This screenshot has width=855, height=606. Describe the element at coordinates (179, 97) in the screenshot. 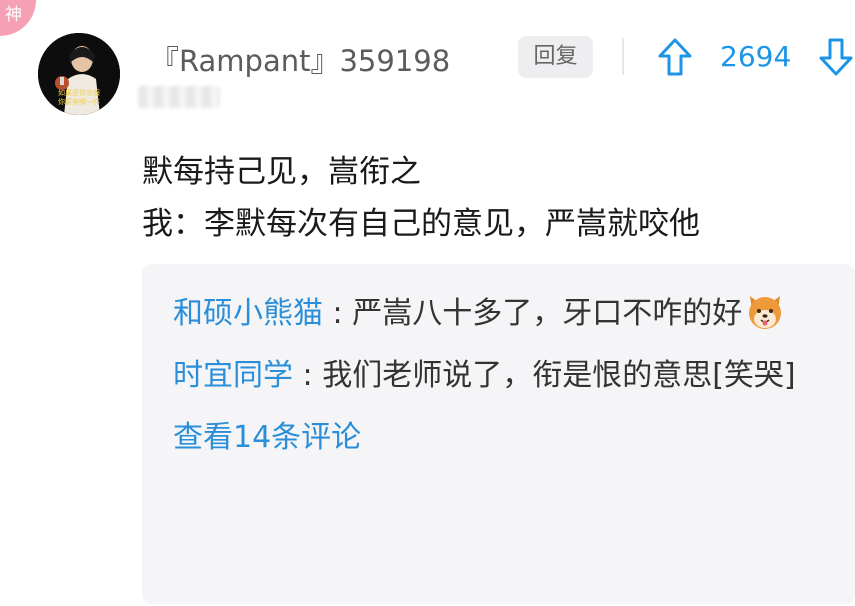

I see `blurred-comment-meta` at that location.